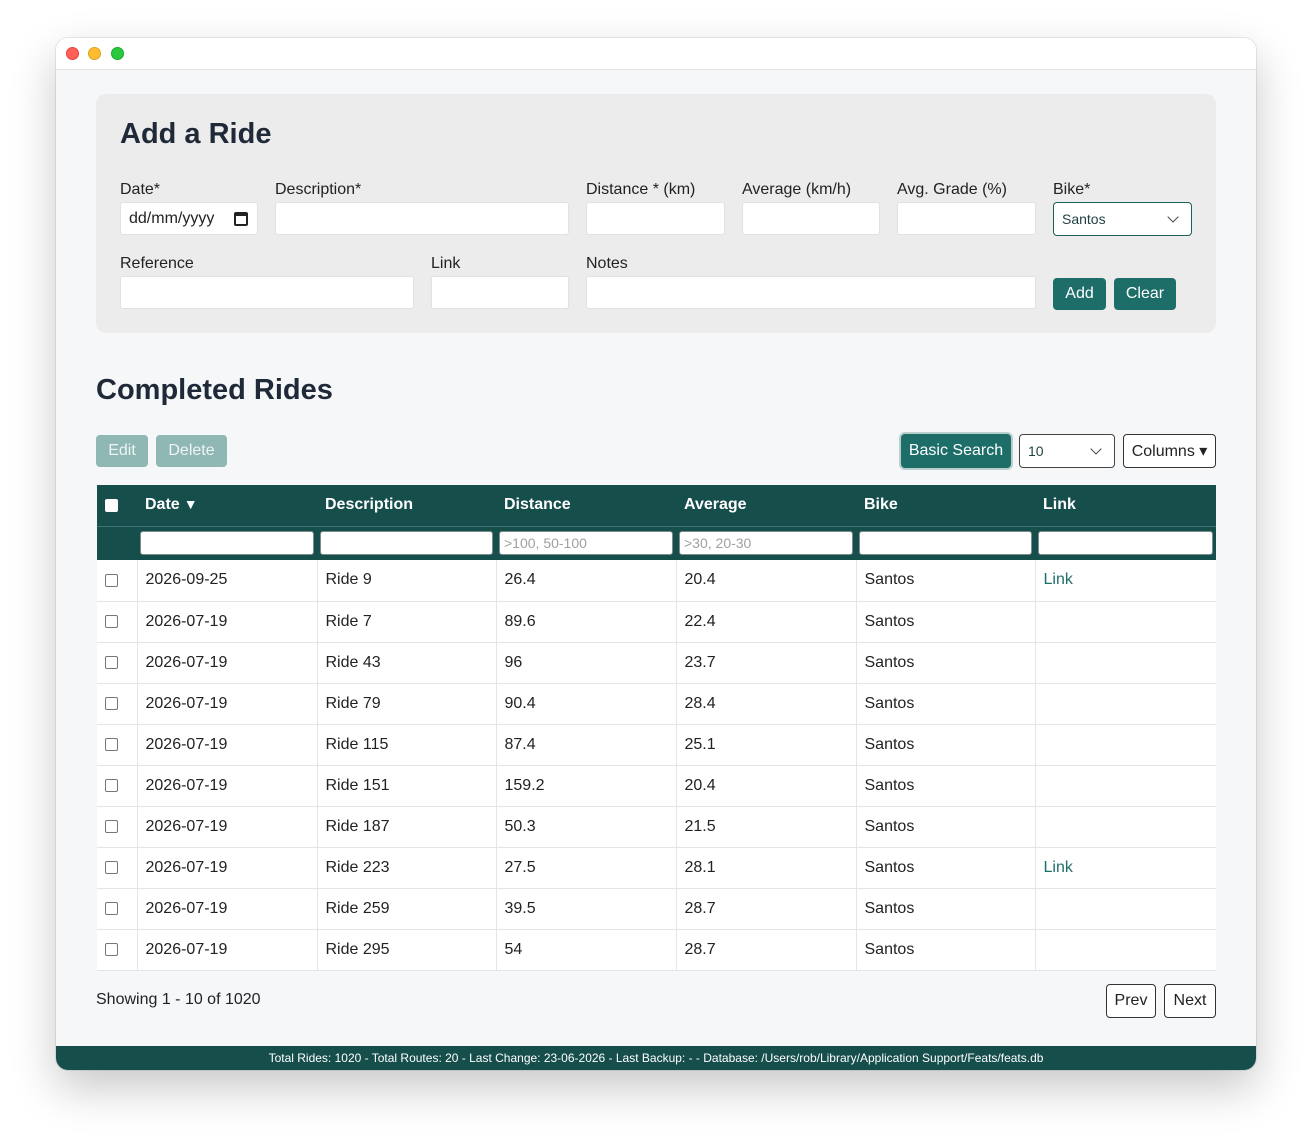 Image resolution: width=1312 pixels, height=1145 pixels. I want to click on add-ride-title: Add a Ride, so click(196, 134).